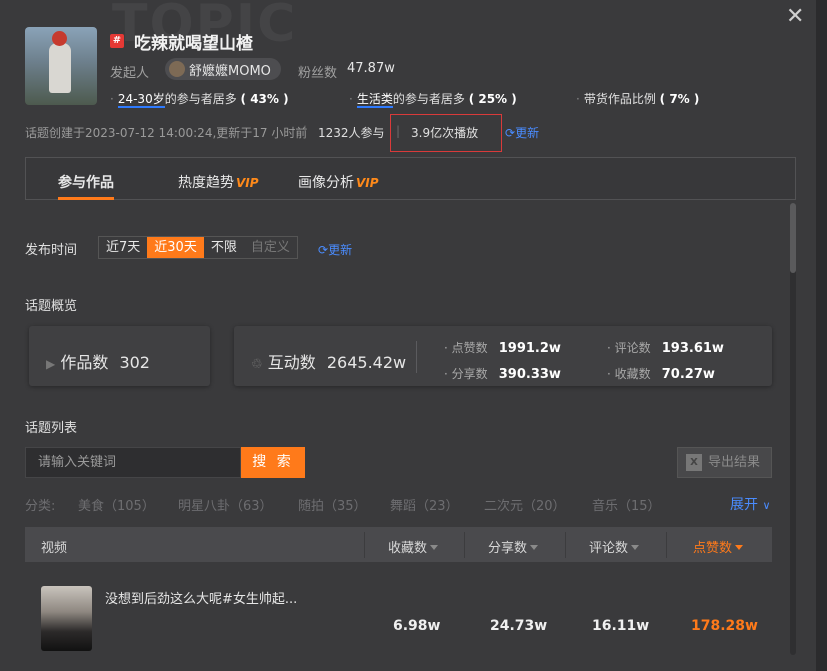 This screenshot has width=827, height=671. Describe the element at coordinates (177, 69) in the screenshot. I see `initiator-avatar` at that location.